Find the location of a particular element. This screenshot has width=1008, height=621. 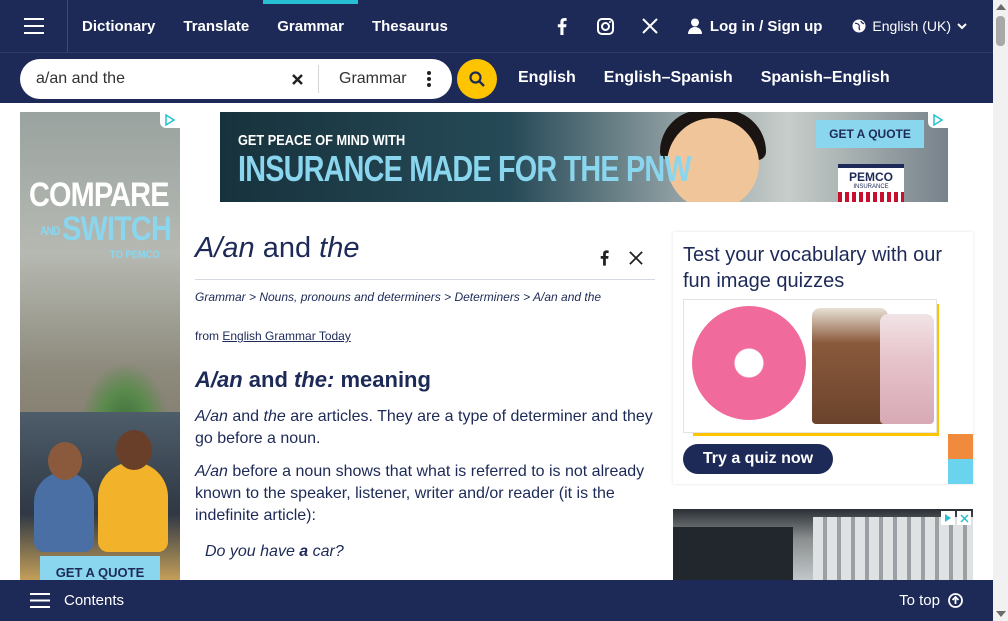

nav-thesaurus: Thesaurus is located at coordinates (410, 26).